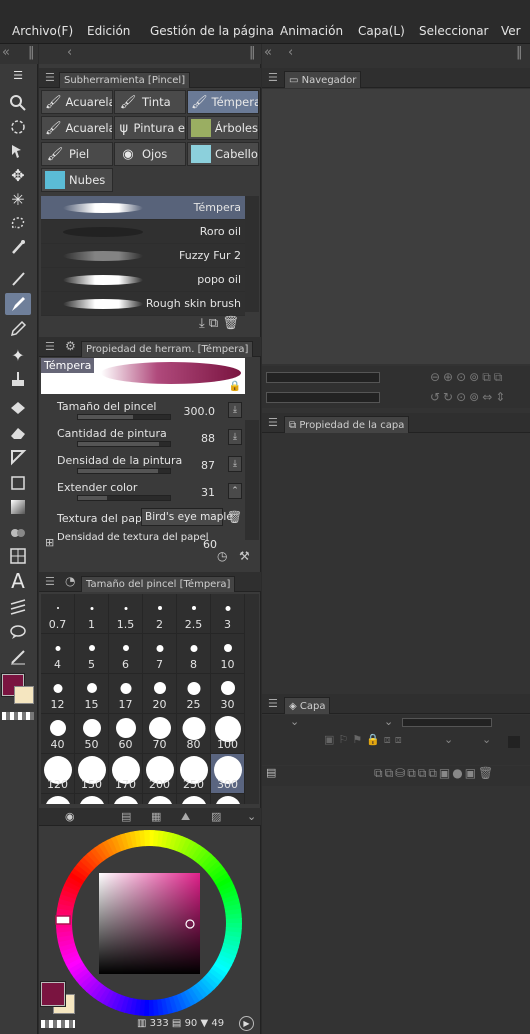 This screenshot has height=1034, width=530. Describe the element at coordinates (77, 154) in the screenshot. I see `subtool-button: 🖌 Piel` at that location.